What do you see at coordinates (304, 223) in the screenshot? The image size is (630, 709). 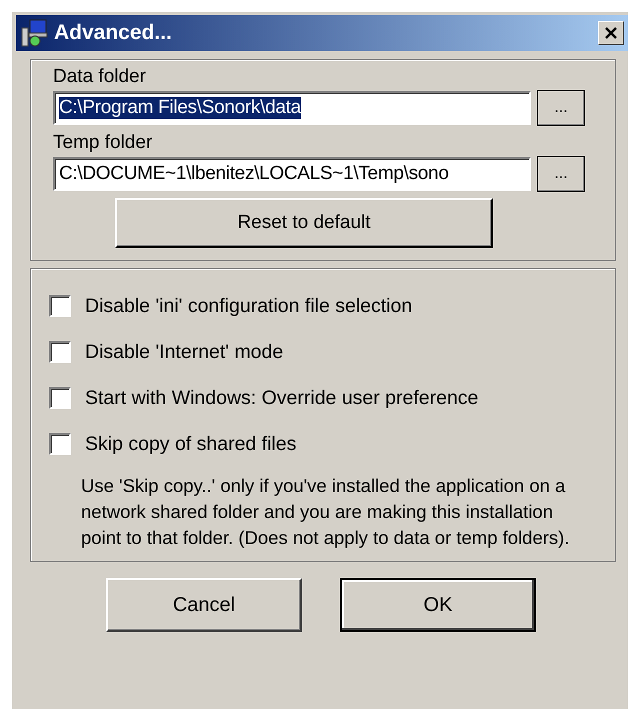 I see `reset-button: Reset to default` at bounding box center [304, 223].